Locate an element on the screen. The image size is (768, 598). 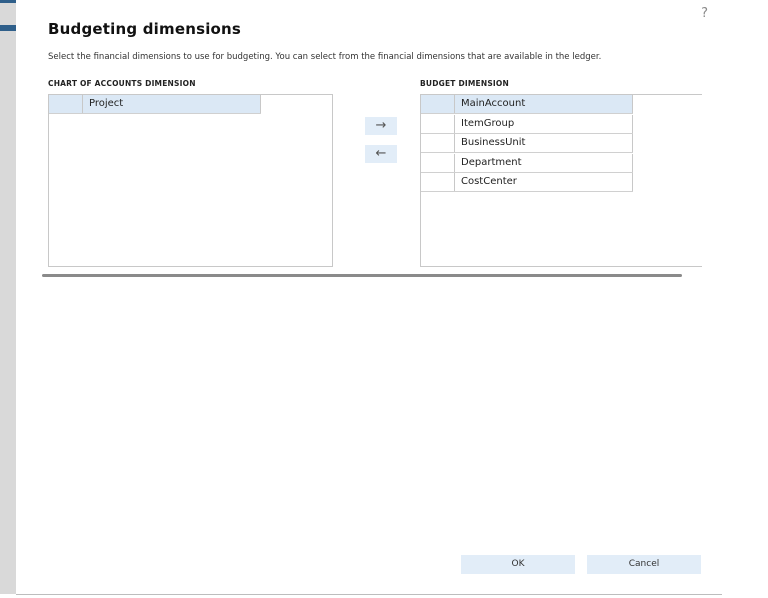
chart-of-accounts-list: Project is located at coordinates (190, 180).